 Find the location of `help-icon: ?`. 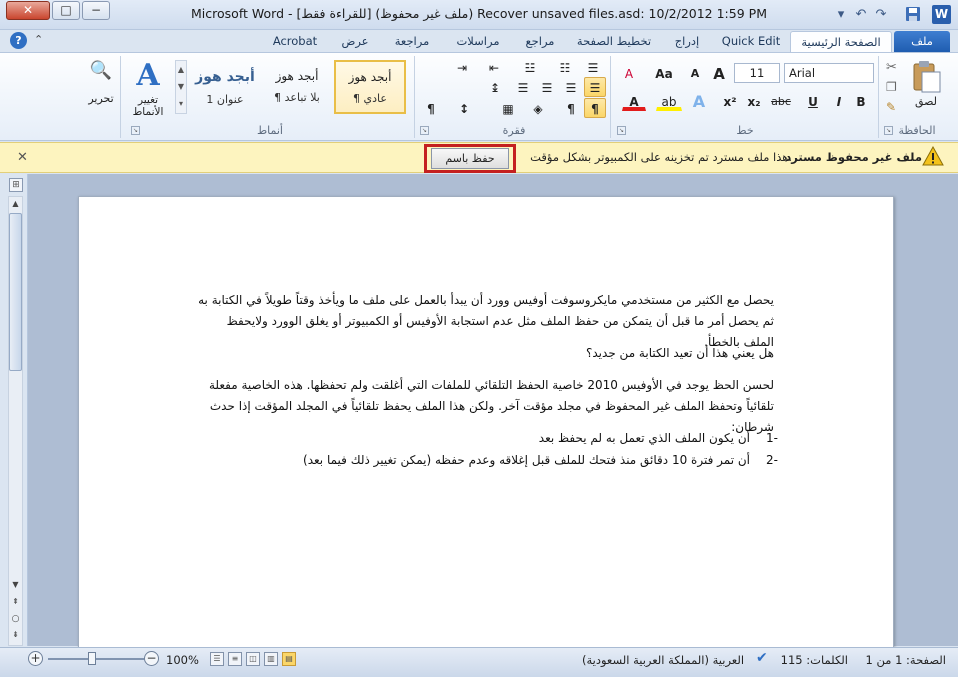

help-icon: ? is located at coordinates (18, 40).